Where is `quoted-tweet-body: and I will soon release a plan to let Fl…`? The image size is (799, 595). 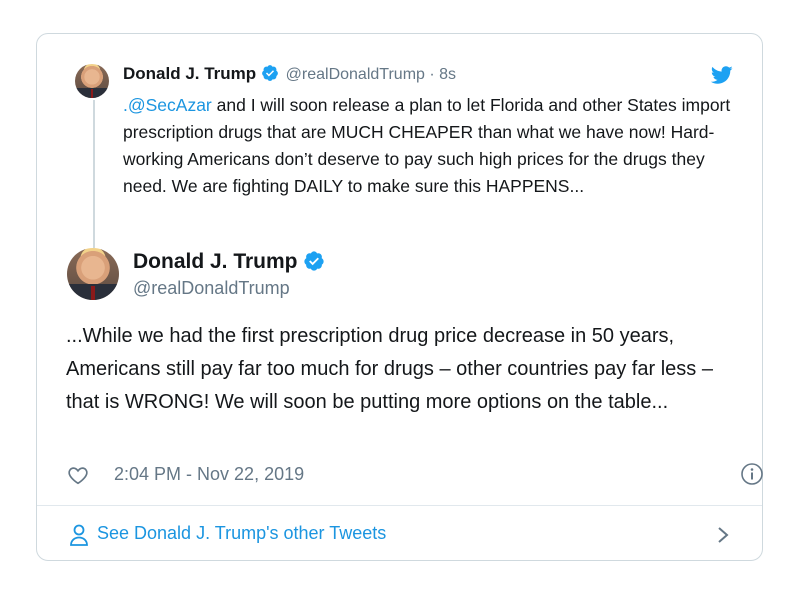 quoted-tweet-body: and I will soon release a plan to let Fl… is located at coordinates (427, 145).